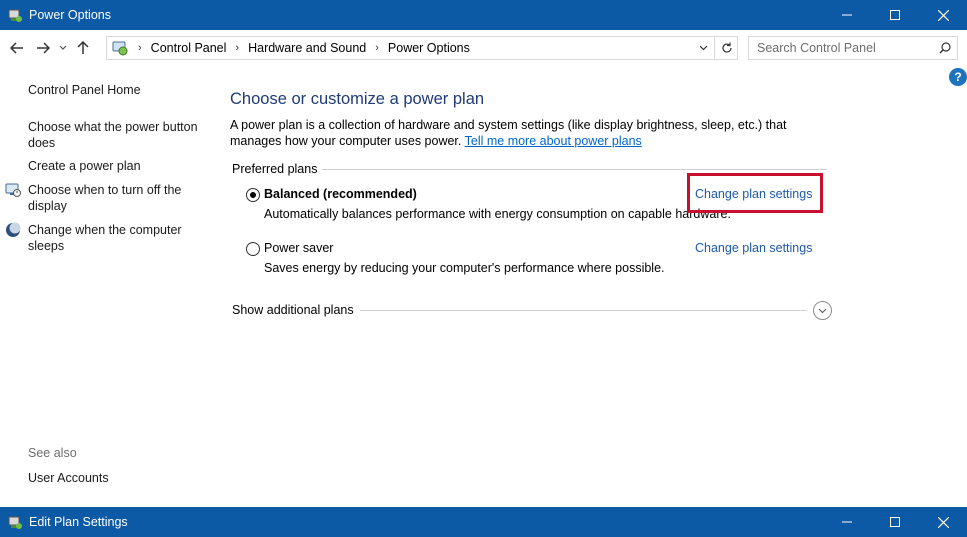 The image size is (967, 537). I want to click on breadcrumb-control-panel: Control Panel, so click(189, 48).